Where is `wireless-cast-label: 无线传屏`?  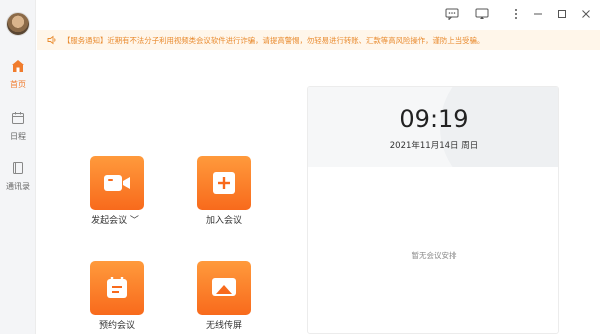 wireless-cast-label: 无线传屏 is located at coordinates (224, 324).